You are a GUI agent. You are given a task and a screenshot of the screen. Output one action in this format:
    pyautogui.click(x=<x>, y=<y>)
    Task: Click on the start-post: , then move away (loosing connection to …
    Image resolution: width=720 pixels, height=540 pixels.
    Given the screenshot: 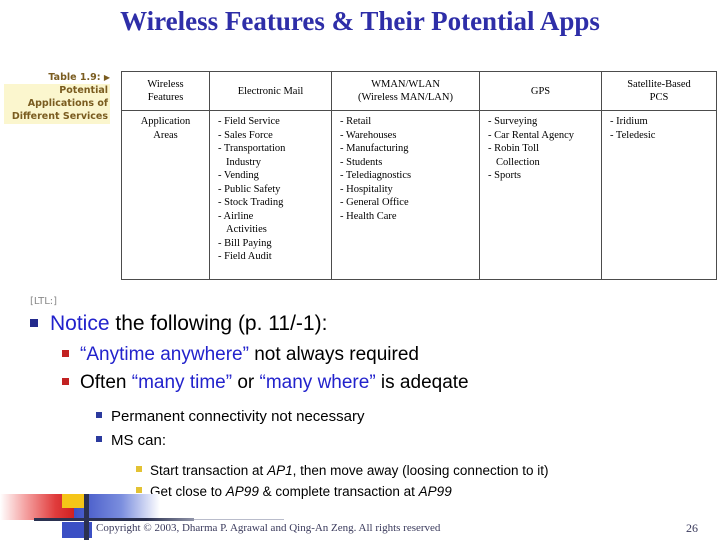 What is the action you would take?
    pyautogui.click(x=420, y=470)
    